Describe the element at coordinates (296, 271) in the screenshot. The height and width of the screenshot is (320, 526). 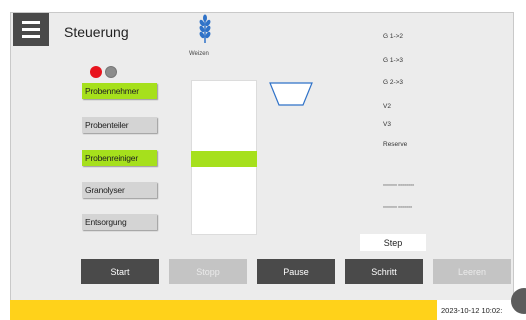
I see `pause-button: Pause` at that location.